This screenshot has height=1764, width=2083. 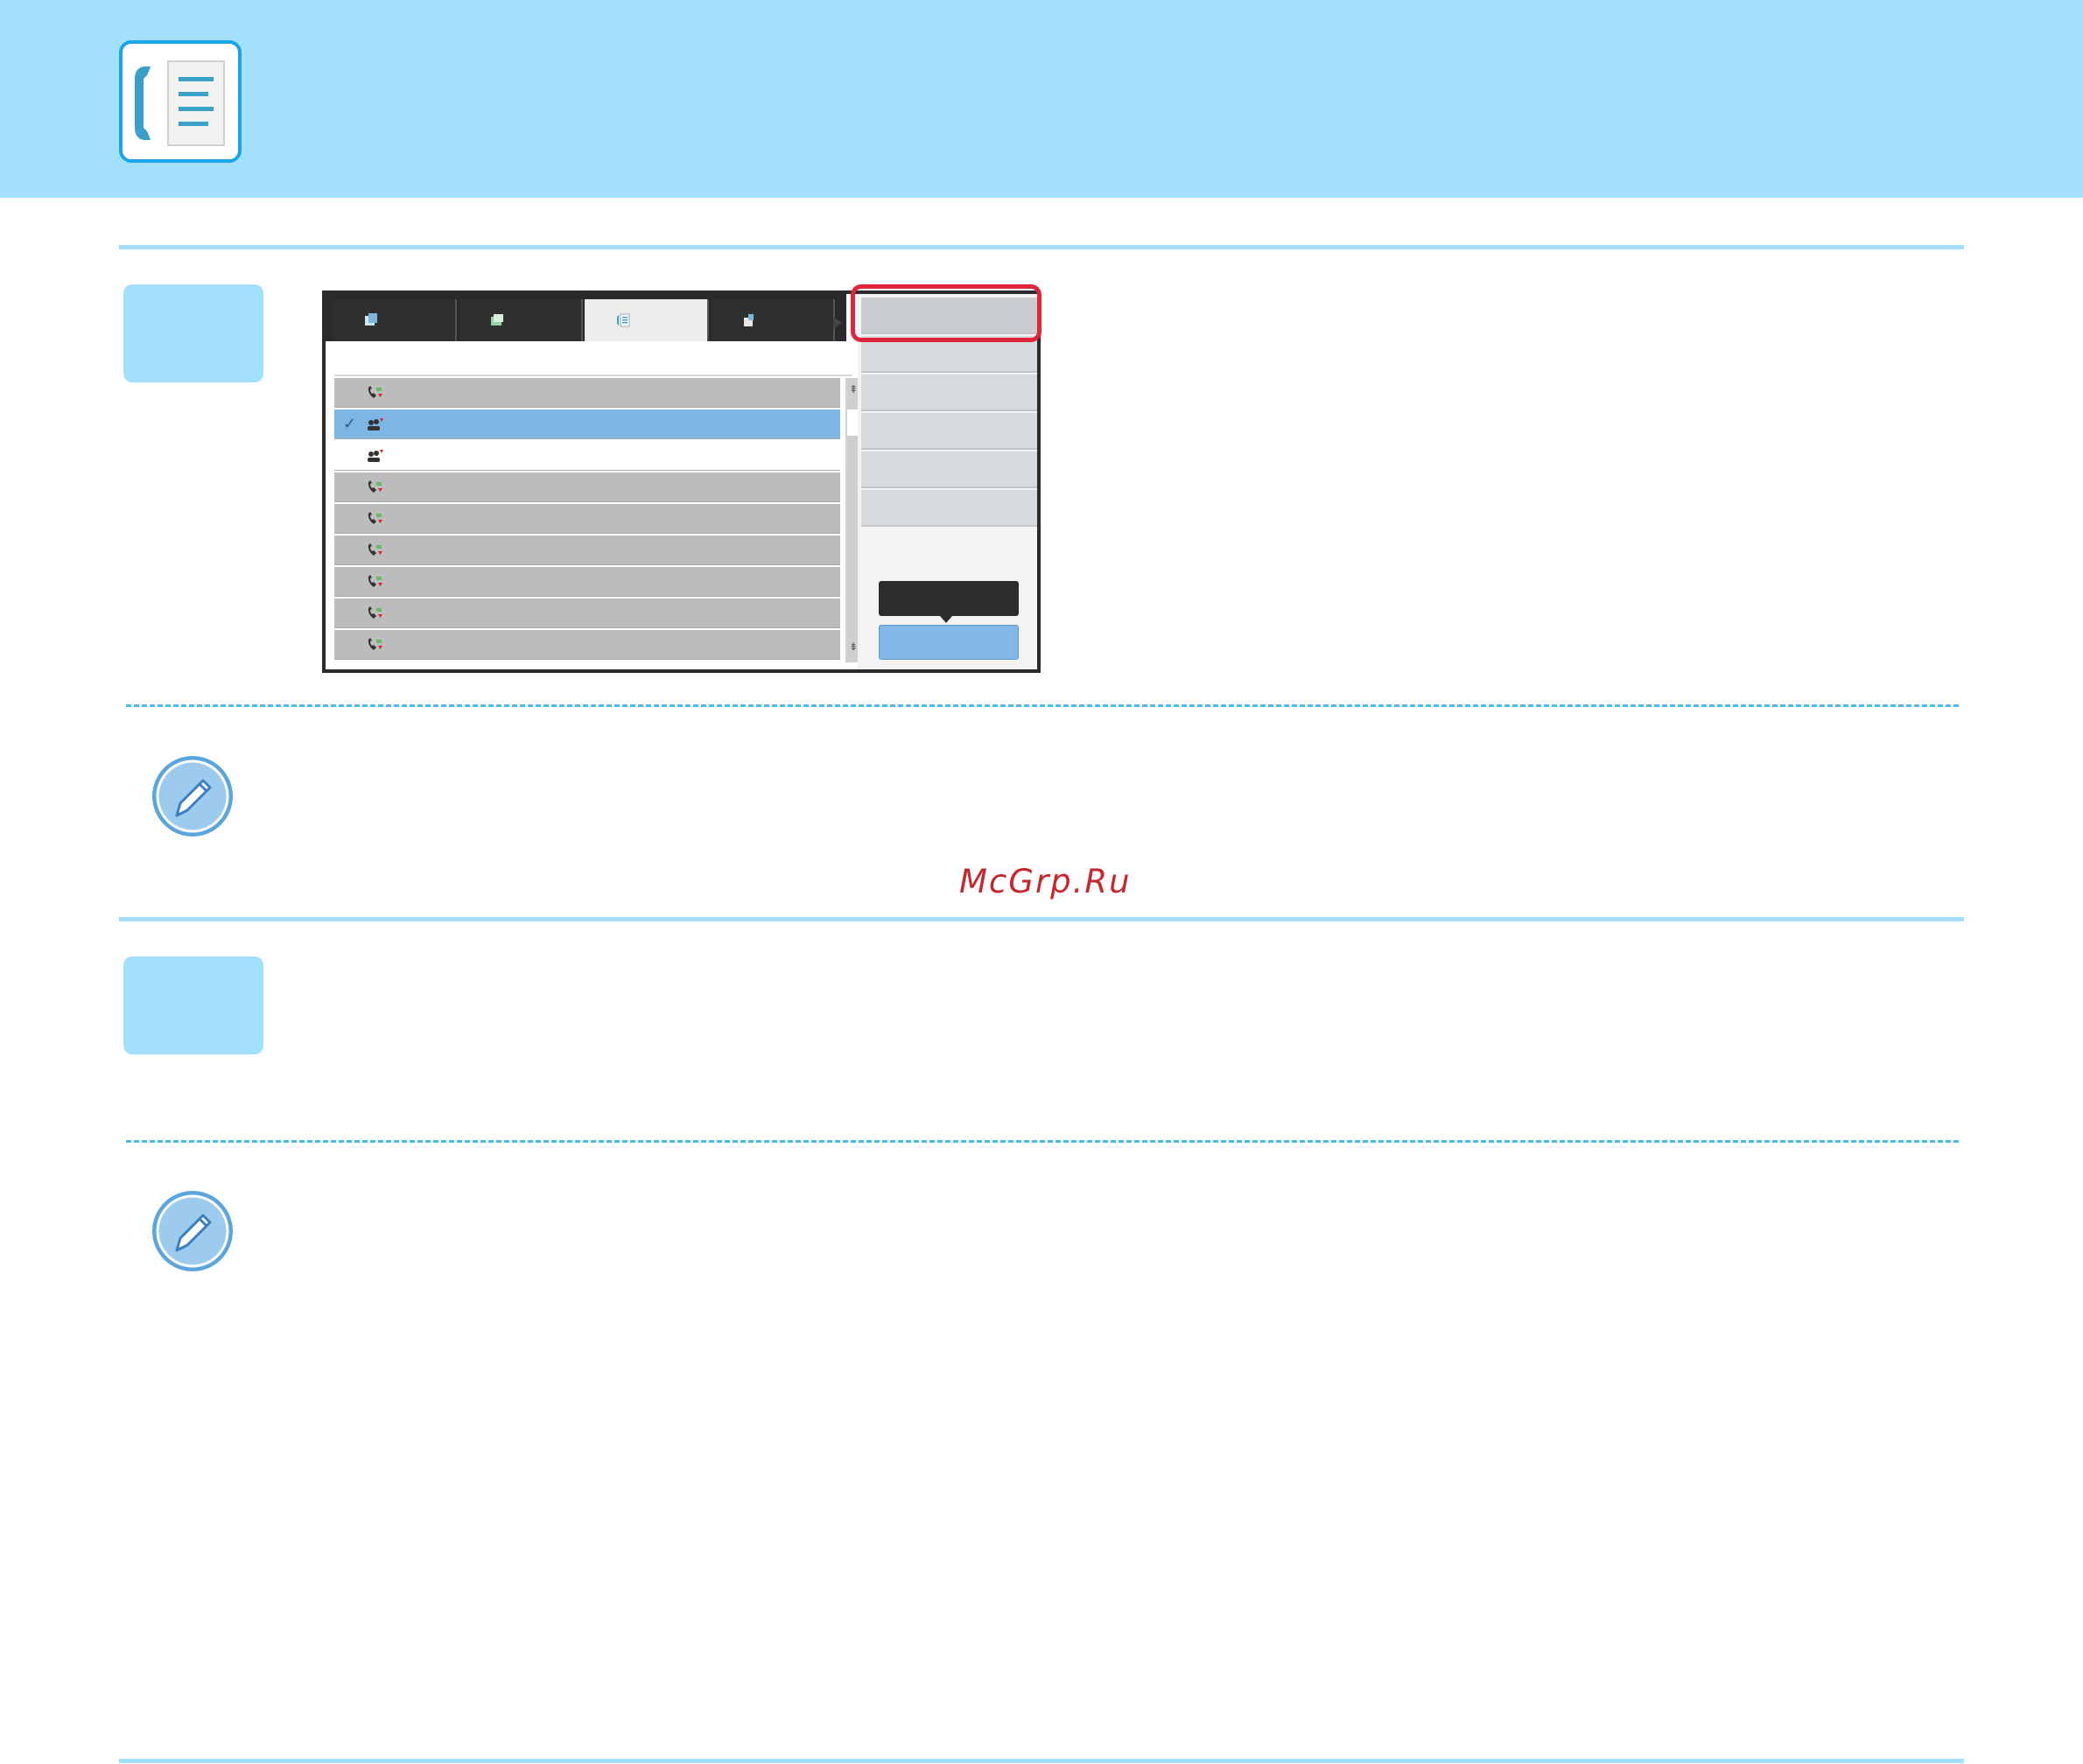 What do you see at coordinates (647, 320) in the screenshot?
I see `tab-fax` at bounding box center [647, 320].